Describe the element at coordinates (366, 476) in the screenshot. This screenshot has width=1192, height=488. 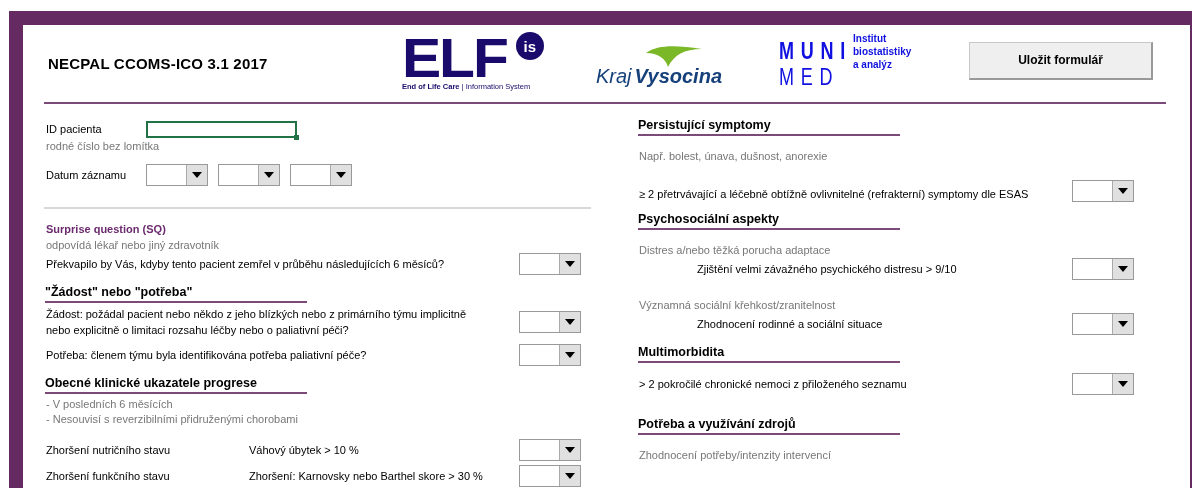
I see `criterion-text: Zhoršení: Karnovsky nebo Barthel skore > 30 %` at that location.